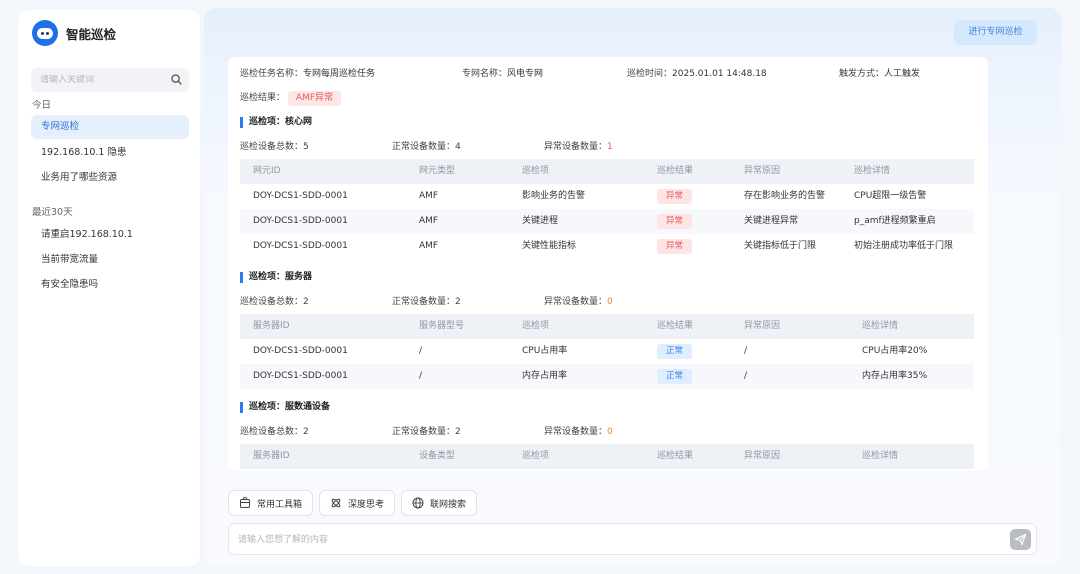  Describe the element at coordinates (442, 326) in the screenshot. I see `column-header: 服务器型号` at that location.